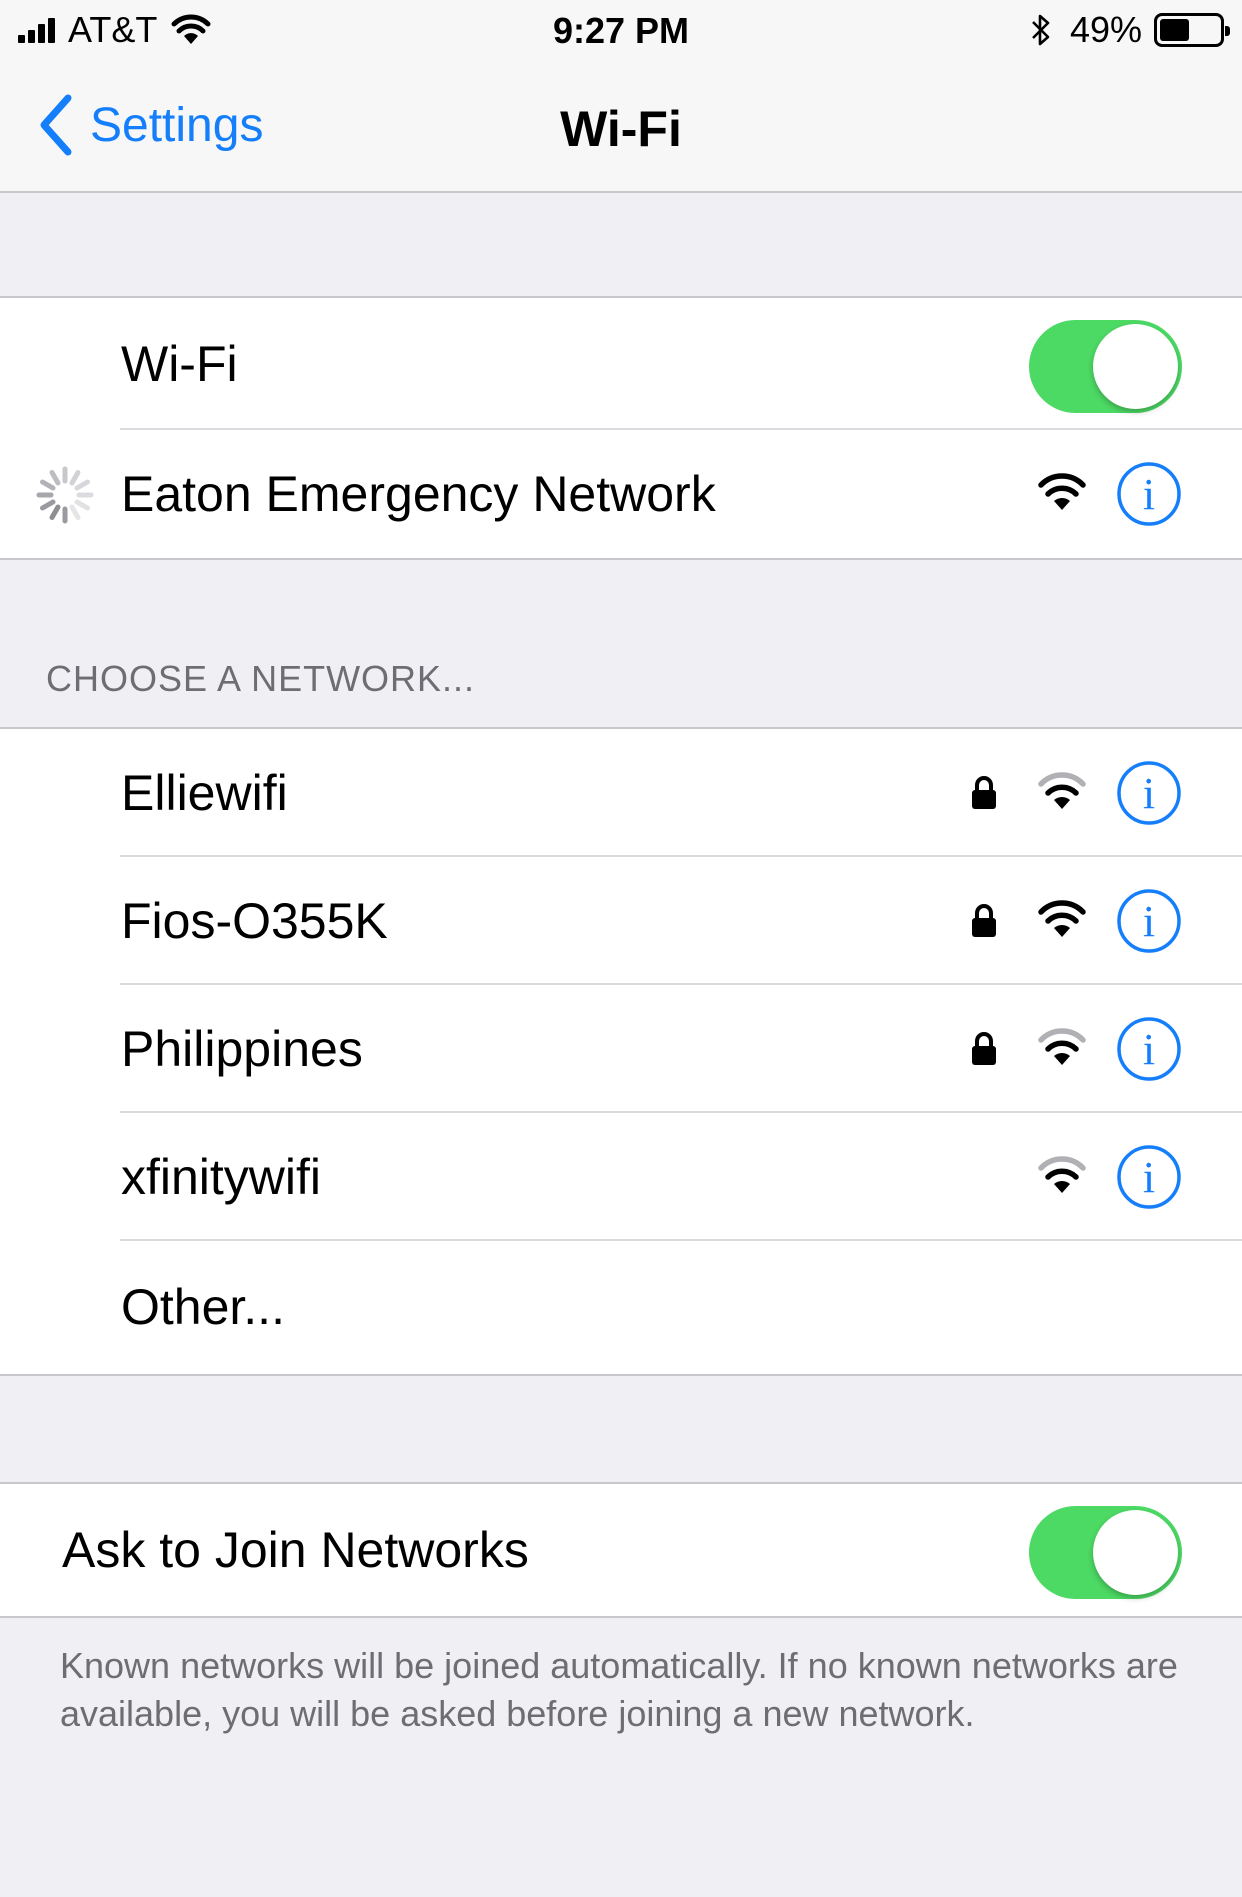 Image resolution: width=1242 pixels, height=1897 pixels. I want to click on connected-network-row: Eaton Emergency Network i, so click(621, 494).